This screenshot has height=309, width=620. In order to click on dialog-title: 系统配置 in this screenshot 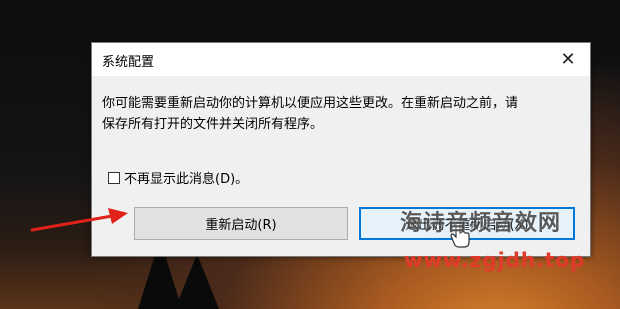, I will do `click(128, 62)`.